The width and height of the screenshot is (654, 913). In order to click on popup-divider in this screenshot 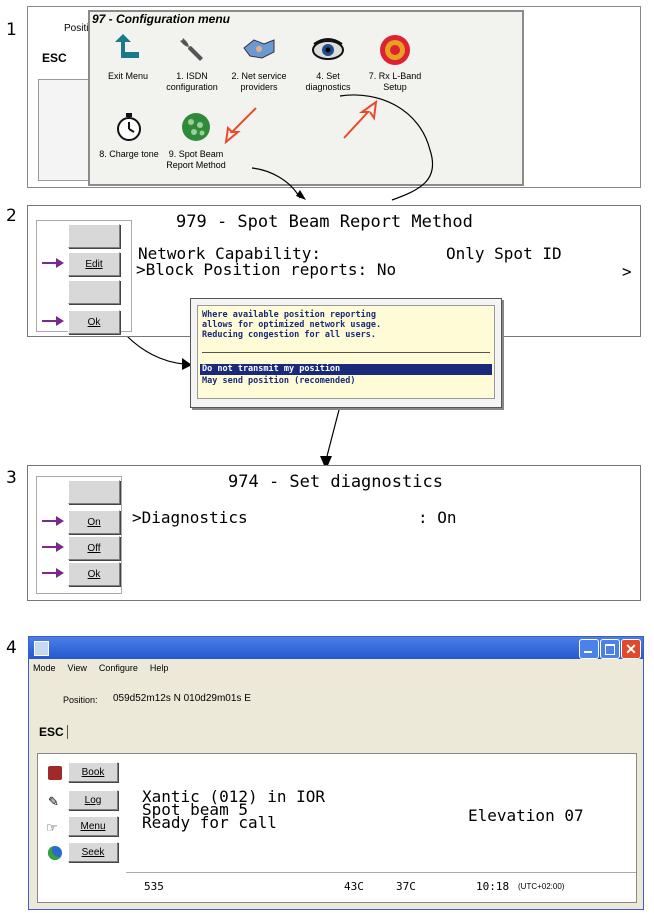, I will do `click(346, 352)`.